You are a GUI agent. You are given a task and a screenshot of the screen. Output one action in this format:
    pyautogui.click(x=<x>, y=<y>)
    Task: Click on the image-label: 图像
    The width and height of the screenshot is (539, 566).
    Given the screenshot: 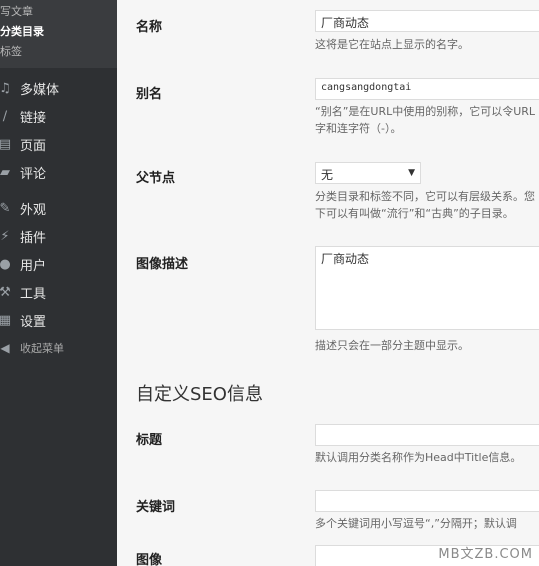 What is the action you would take?
    pyautogui.click(x=149, y=559)
    